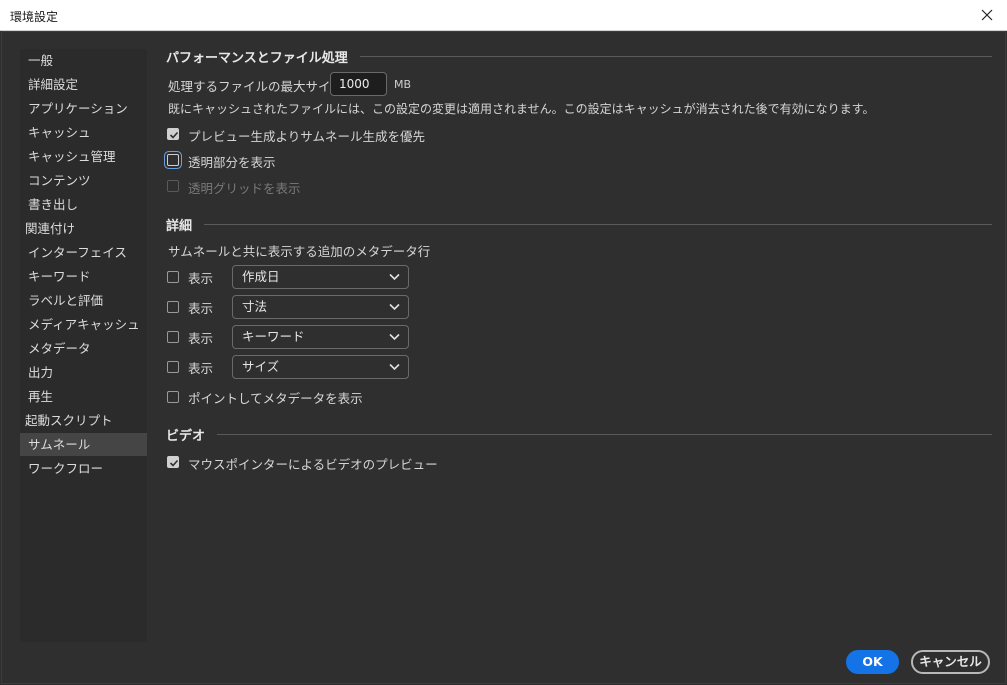  I want to click on close-icon, so click(987, 15).